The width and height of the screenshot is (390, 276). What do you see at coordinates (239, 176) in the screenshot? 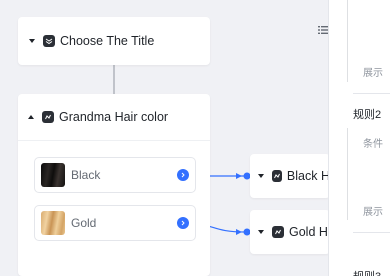
I see `black-connector-arrow` at bounding box center [239, 176].